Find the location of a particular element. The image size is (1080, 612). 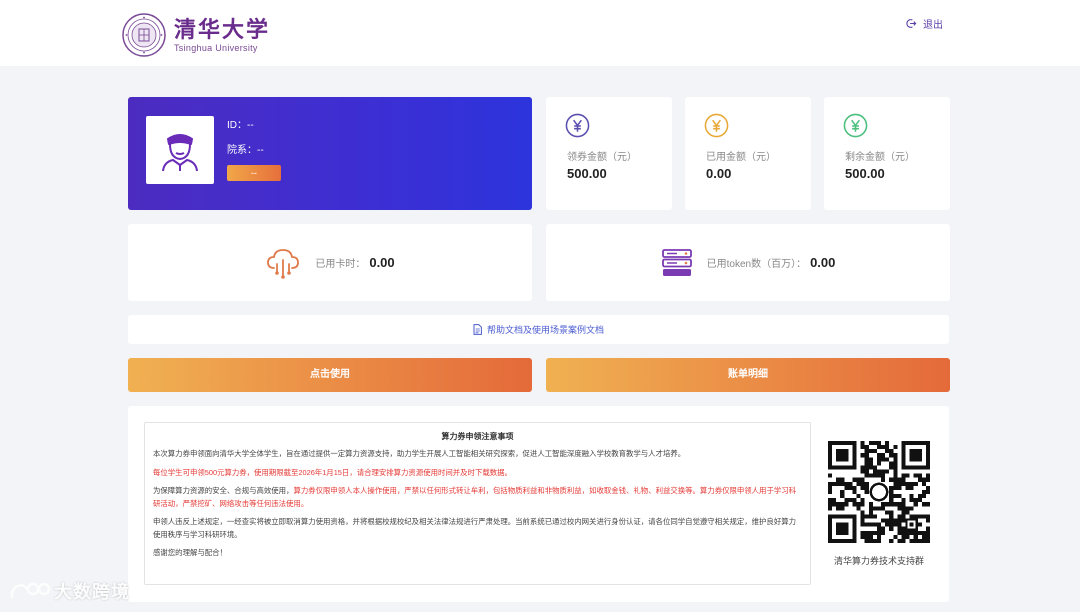

wechat-group-qr-code is located at coordinates (879, 492).